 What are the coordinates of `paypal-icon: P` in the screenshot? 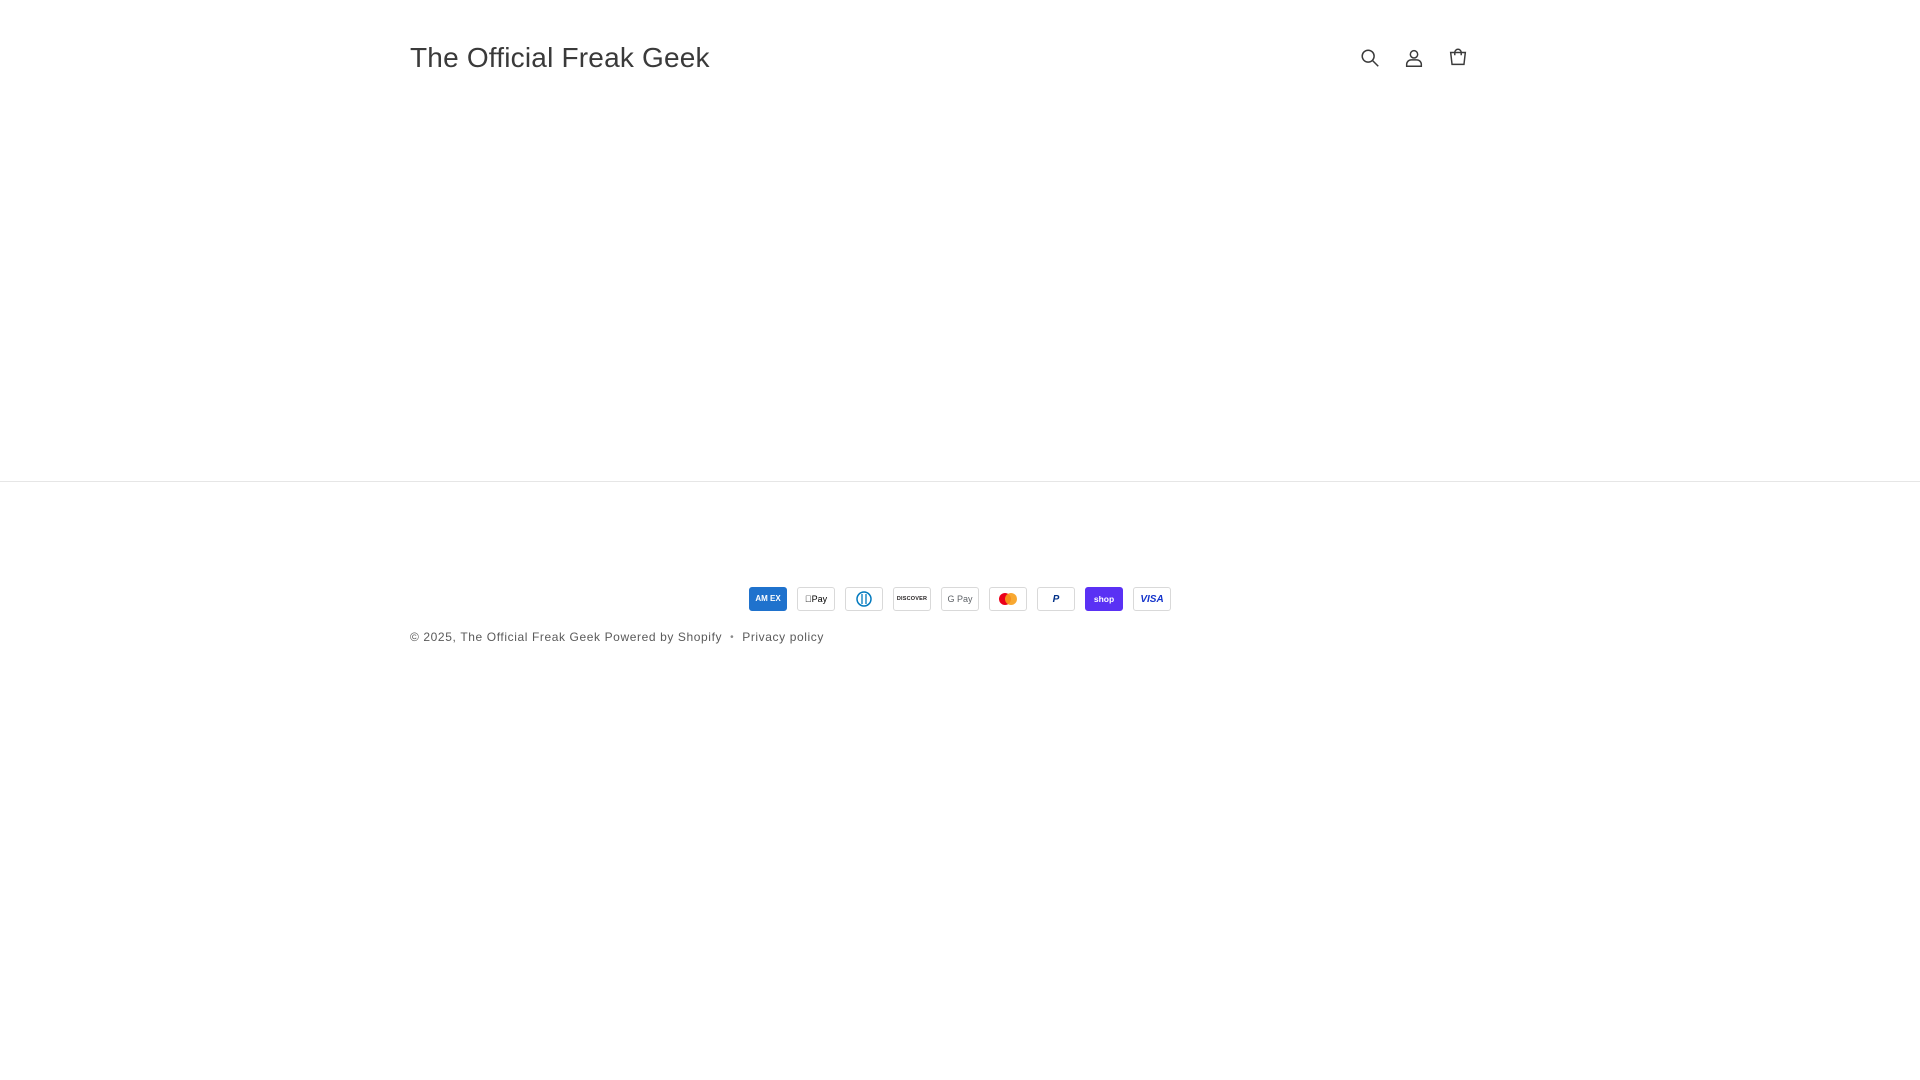 It's located at (1056, 599).